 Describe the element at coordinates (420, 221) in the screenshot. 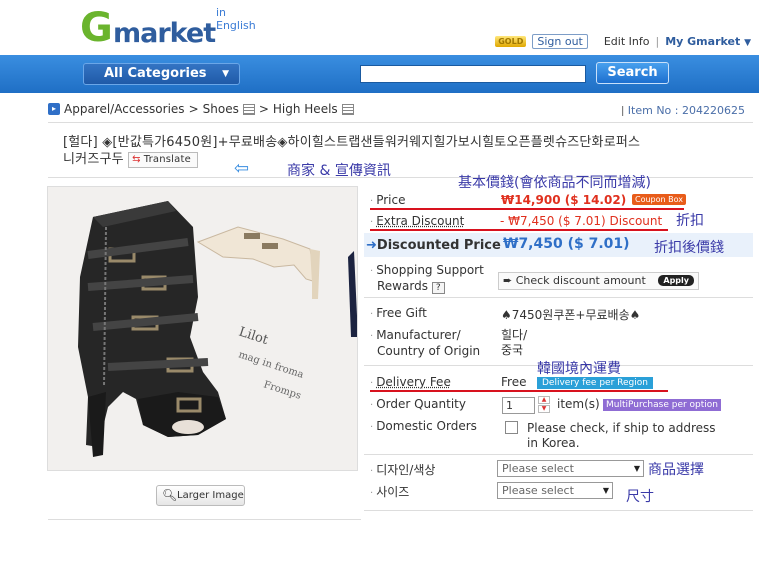

I see `extra-discount-label-text: Extra Discount` at that location.